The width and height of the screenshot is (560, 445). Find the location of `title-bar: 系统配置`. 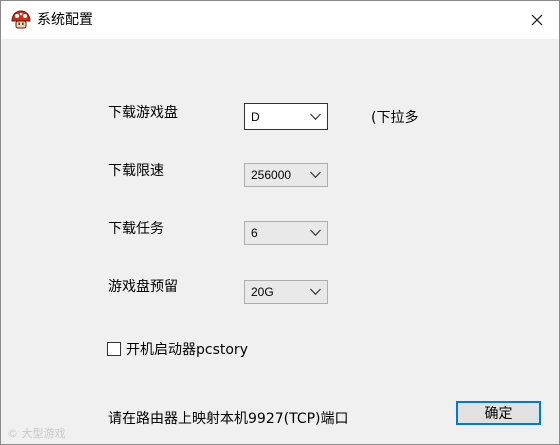

title-bar: 系统配置 is located at coordinates (280, 20).